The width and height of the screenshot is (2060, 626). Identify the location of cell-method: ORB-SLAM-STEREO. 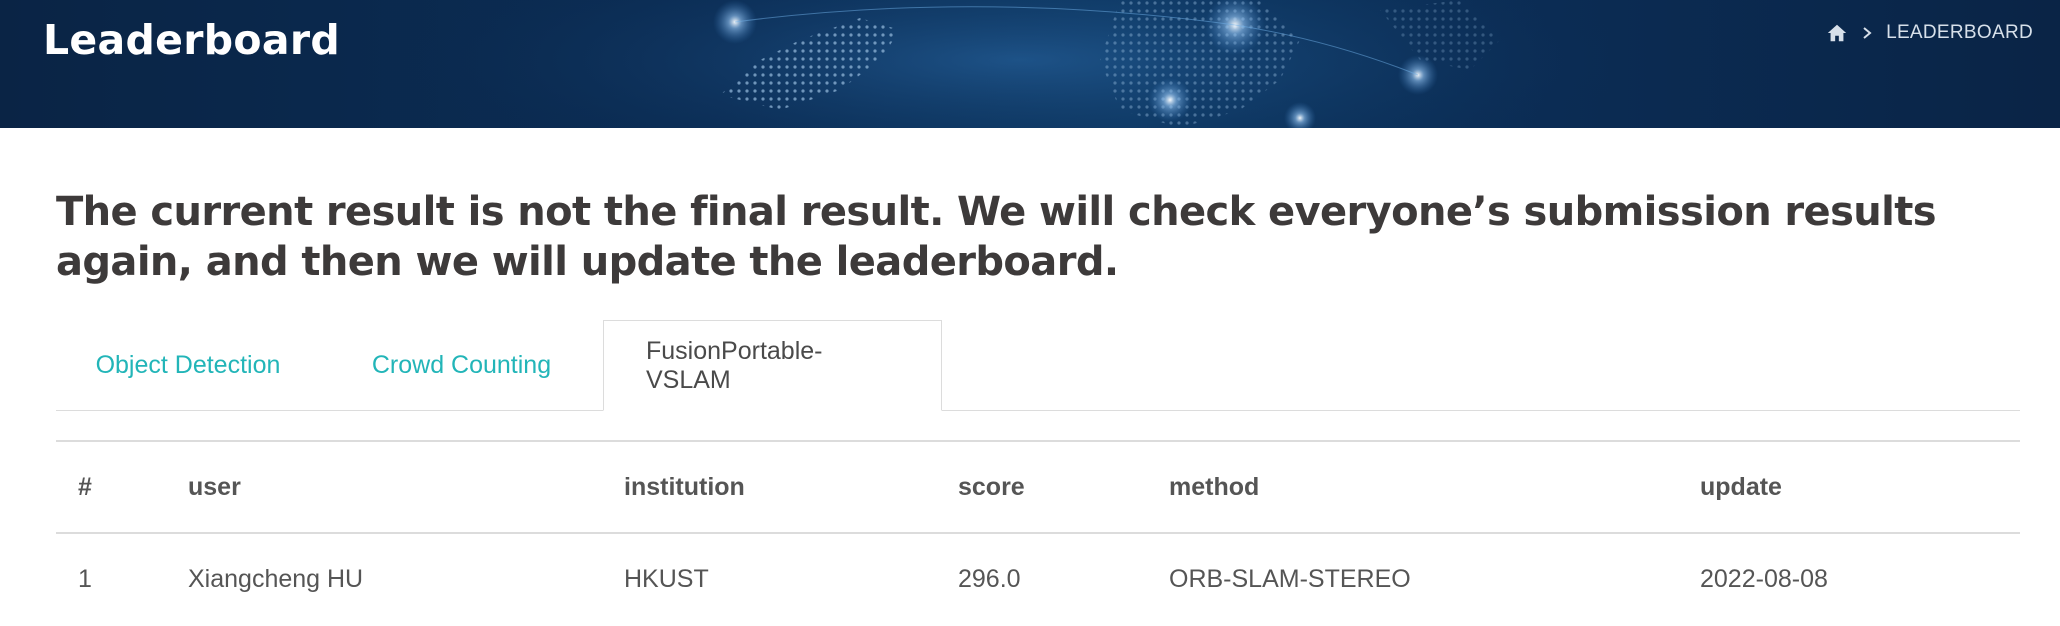
(1290, 579).